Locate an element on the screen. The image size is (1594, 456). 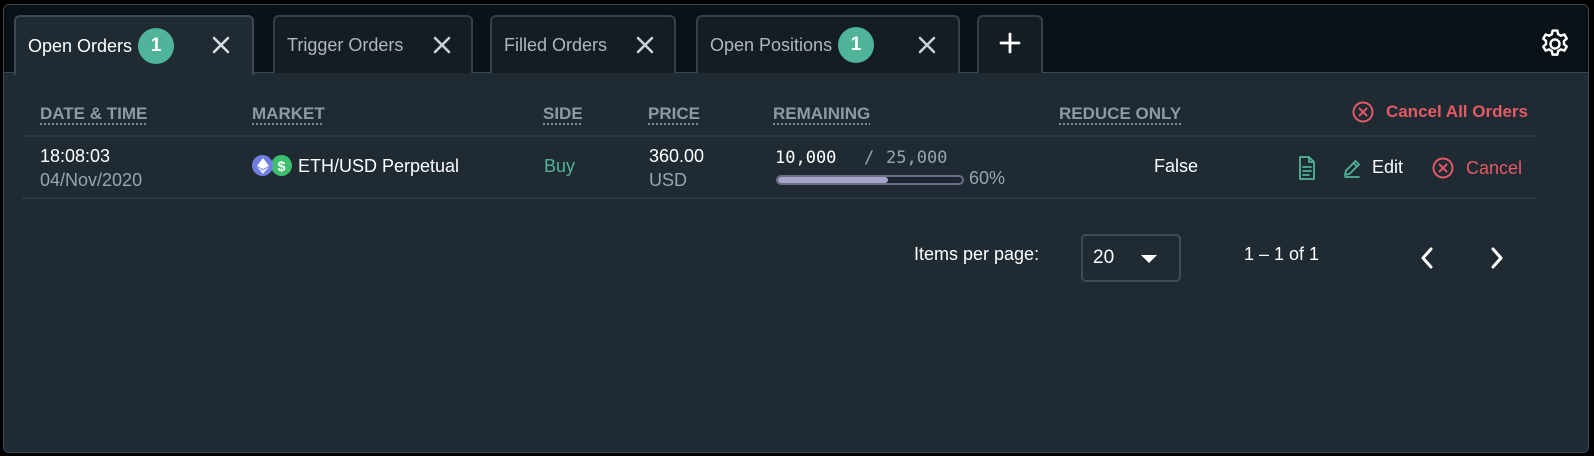
tab-trigger-orders: Trigger Orders is located at coordinates (373, 44).